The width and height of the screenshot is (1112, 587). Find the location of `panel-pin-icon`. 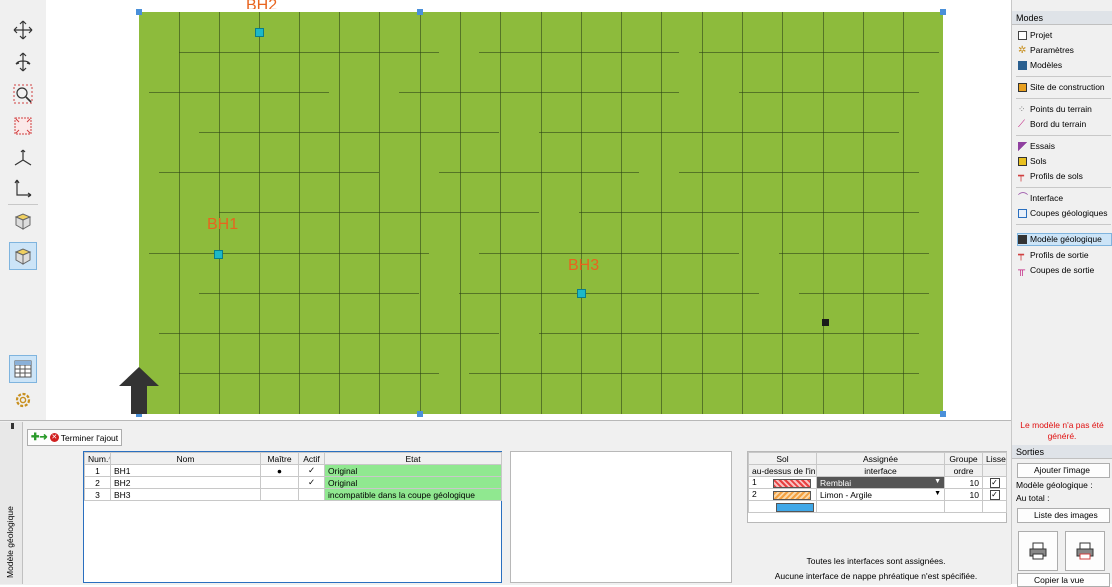

panel-pin-icon is located at coordinates (12, 426).